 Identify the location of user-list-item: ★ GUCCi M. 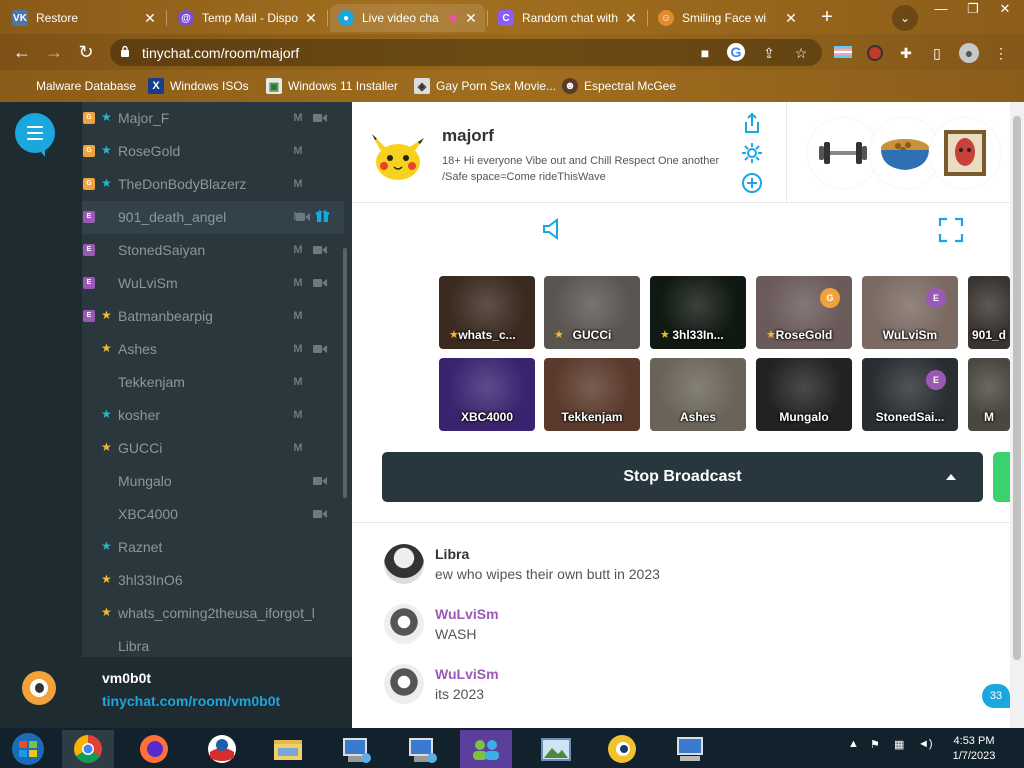
(213, 448).